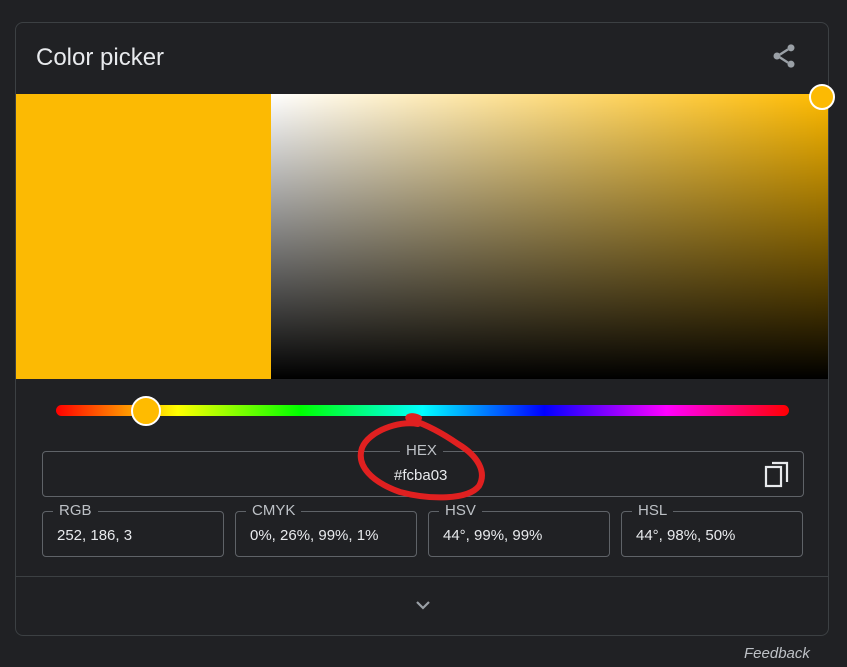  What do you see at coordinates (460, 511) in the screenshot?
I see `hsv-label: HSV` at bounding box center [460, 511].